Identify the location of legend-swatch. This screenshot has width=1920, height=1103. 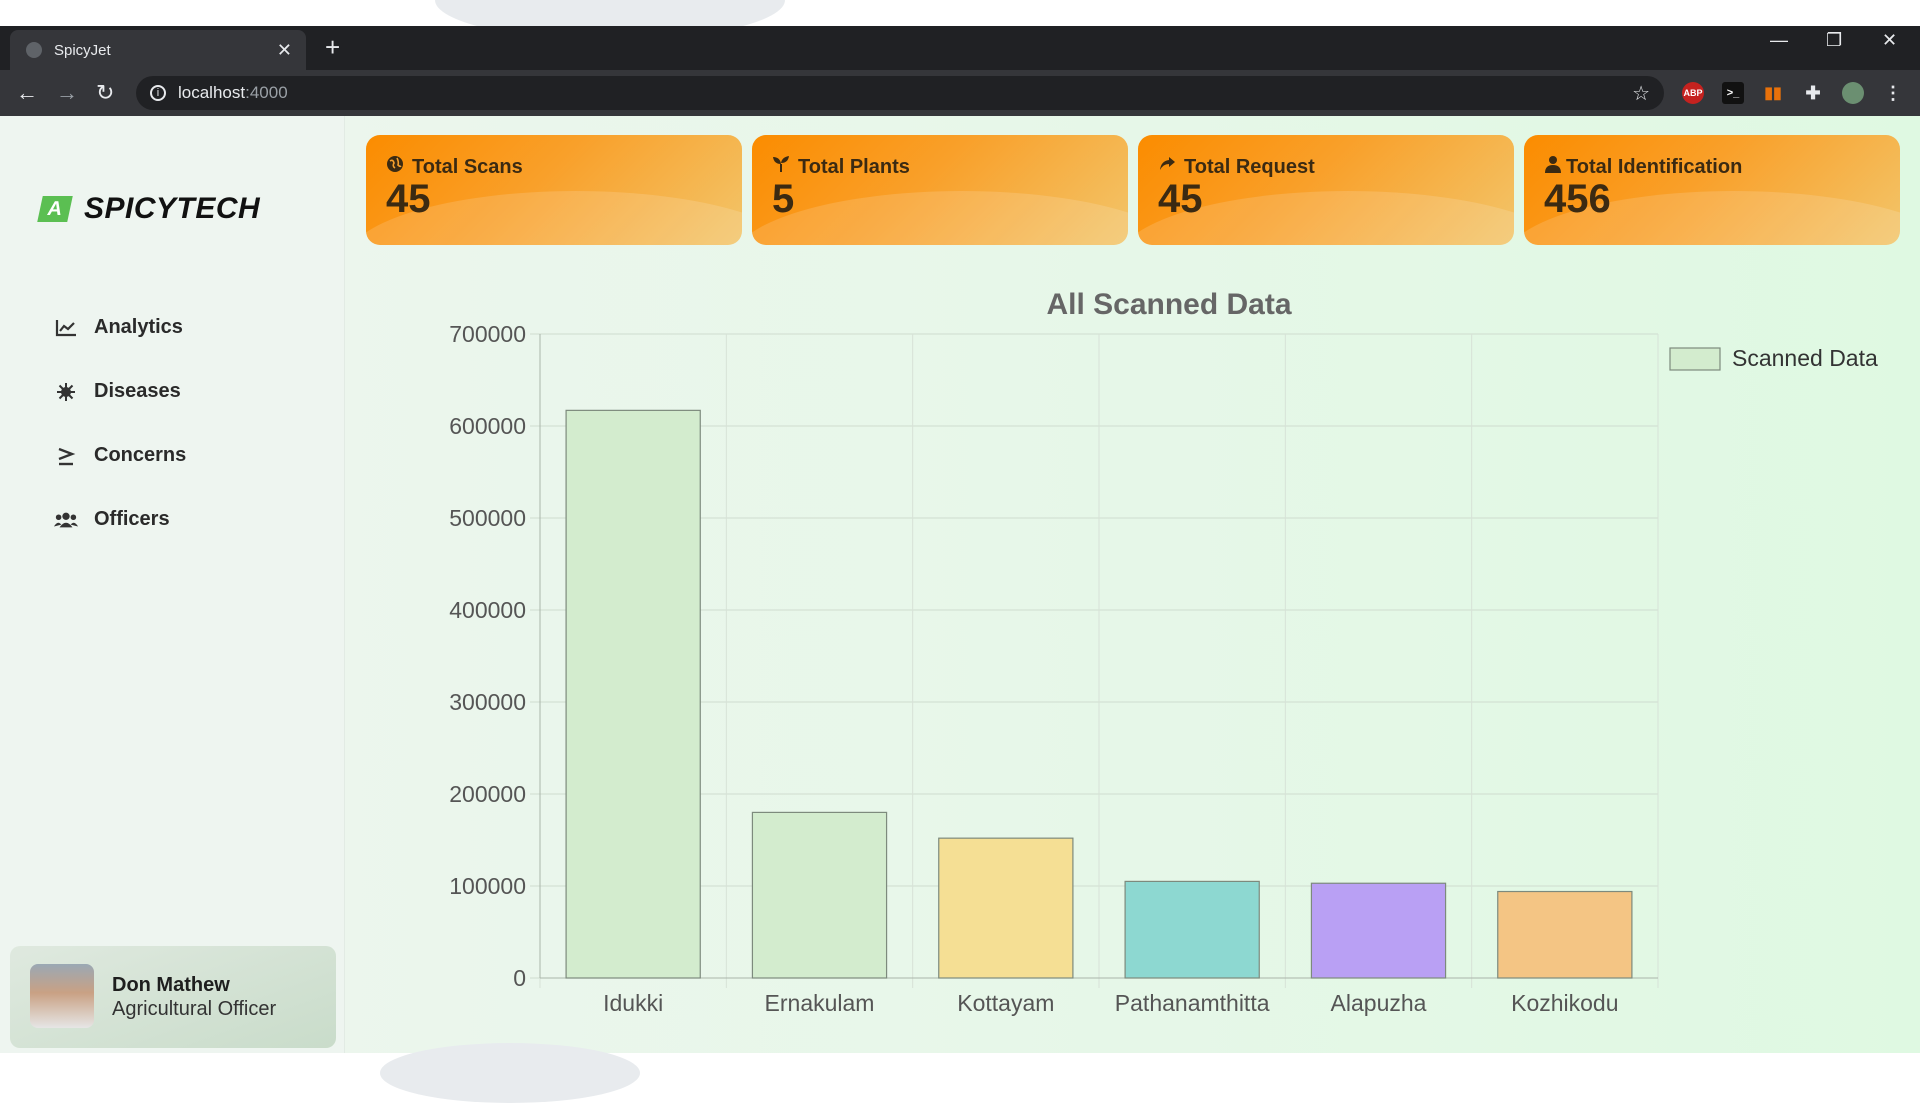
(1695, 359).